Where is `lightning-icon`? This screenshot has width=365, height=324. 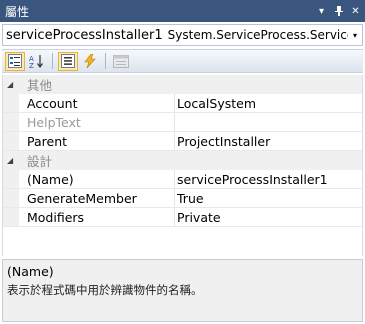 lightning-icon is located at coordinates (90, 61).